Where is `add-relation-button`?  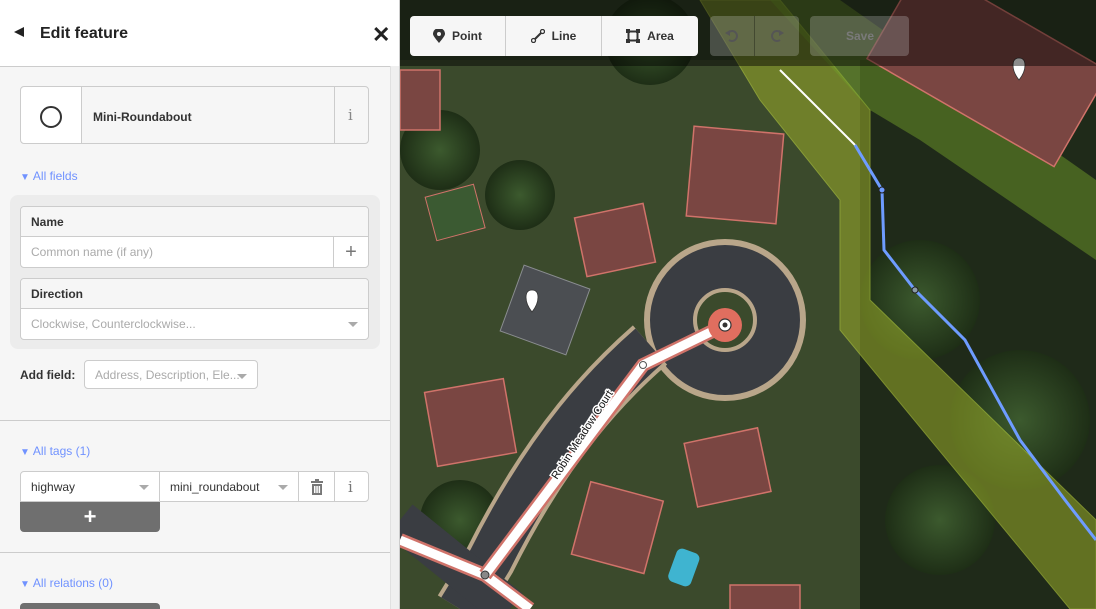 add-relation-button is located at coordinates (90, 606).